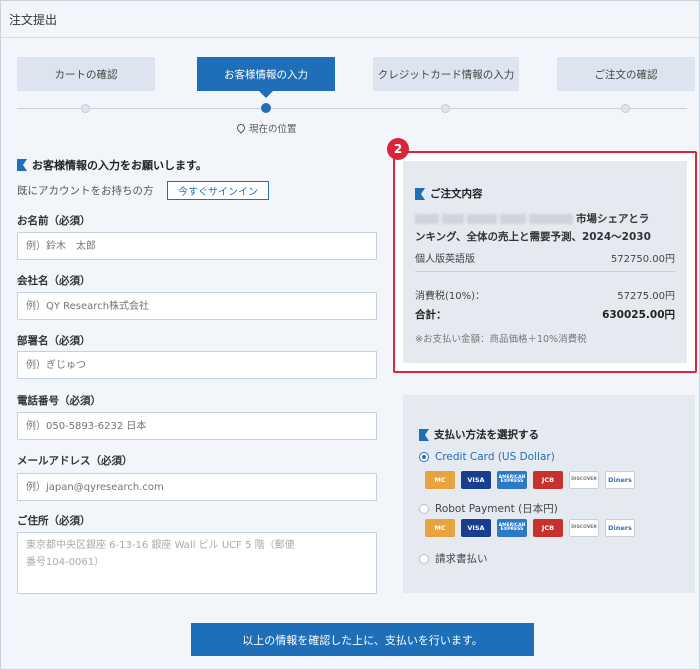  What do you see at coordinates (160, 545) in the screenshot?
I see `address-placeholder-line1: 東京都中央区銀座 6-13-16 銀座 Wall ビル UCF 5 階（郵便` at bounding box center [160, 545].